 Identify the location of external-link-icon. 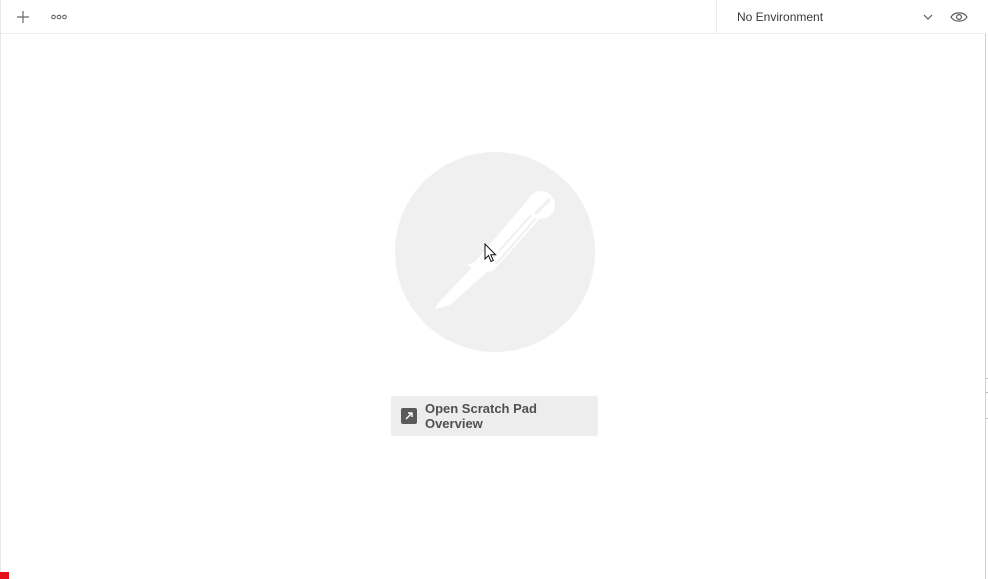
(409, 416).